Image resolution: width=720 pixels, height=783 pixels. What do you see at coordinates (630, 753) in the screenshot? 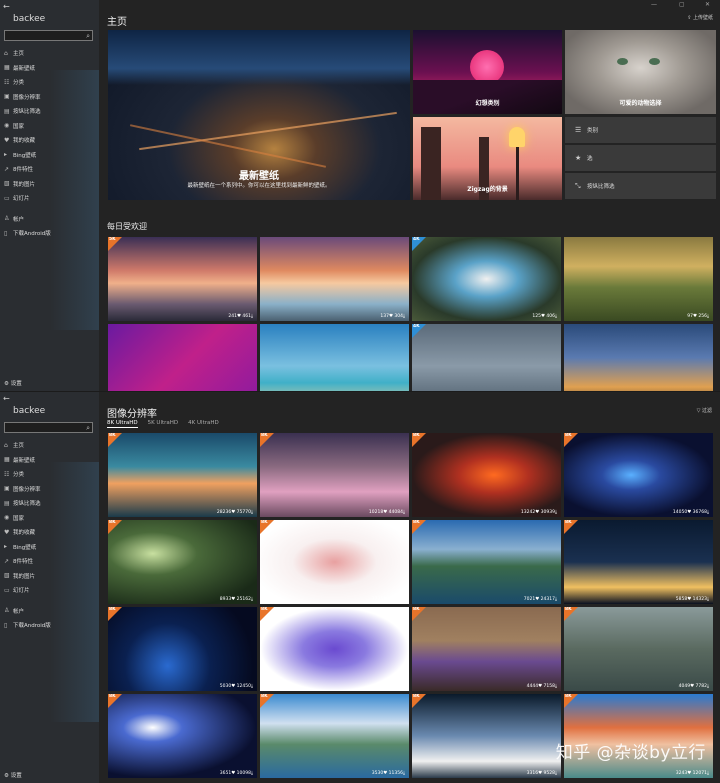
I see `watermark: 知乎 @杂谈by立行` at bounding box center [630, 753].